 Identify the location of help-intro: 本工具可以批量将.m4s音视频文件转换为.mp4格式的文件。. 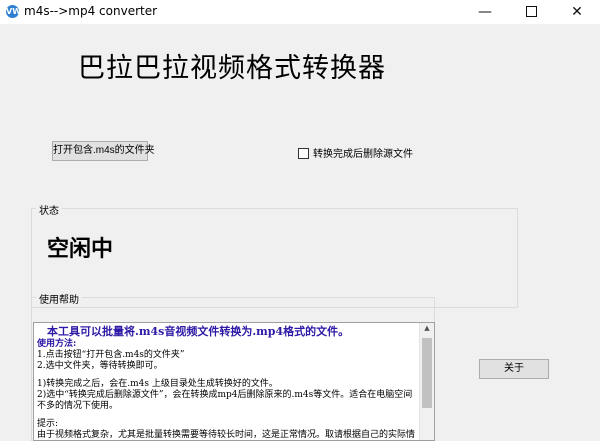
(198, 331).